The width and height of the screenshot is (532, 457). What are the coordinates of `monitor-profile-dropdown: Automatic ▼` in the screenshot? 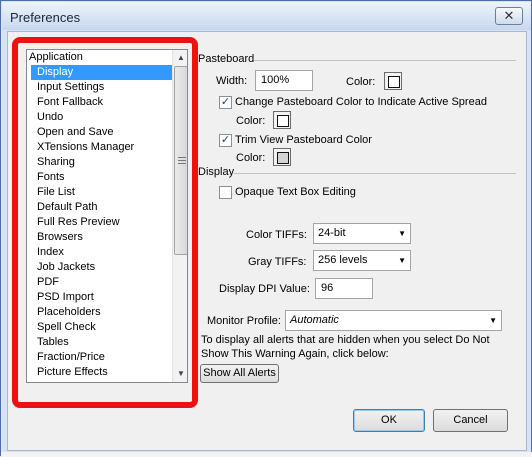 It's located at (393, 320).